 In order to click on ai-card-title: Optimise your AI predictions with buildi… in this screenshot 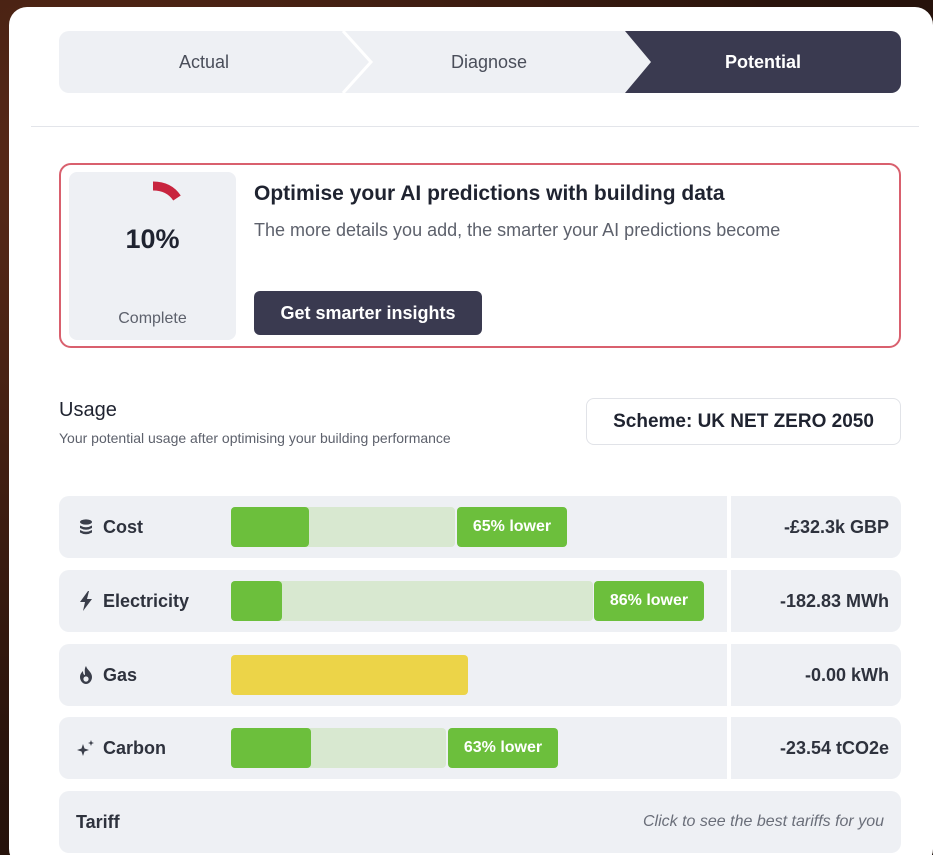, I will do `click(489, 193)`.